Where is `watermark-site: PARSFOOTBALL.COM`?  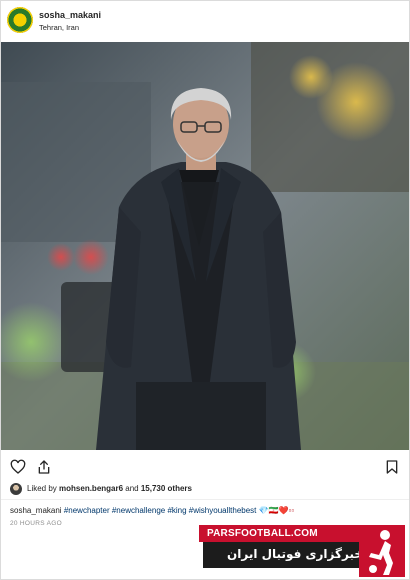 watermark-site: PARSFOOTBALL.COM is located at coordinates (279, 533).